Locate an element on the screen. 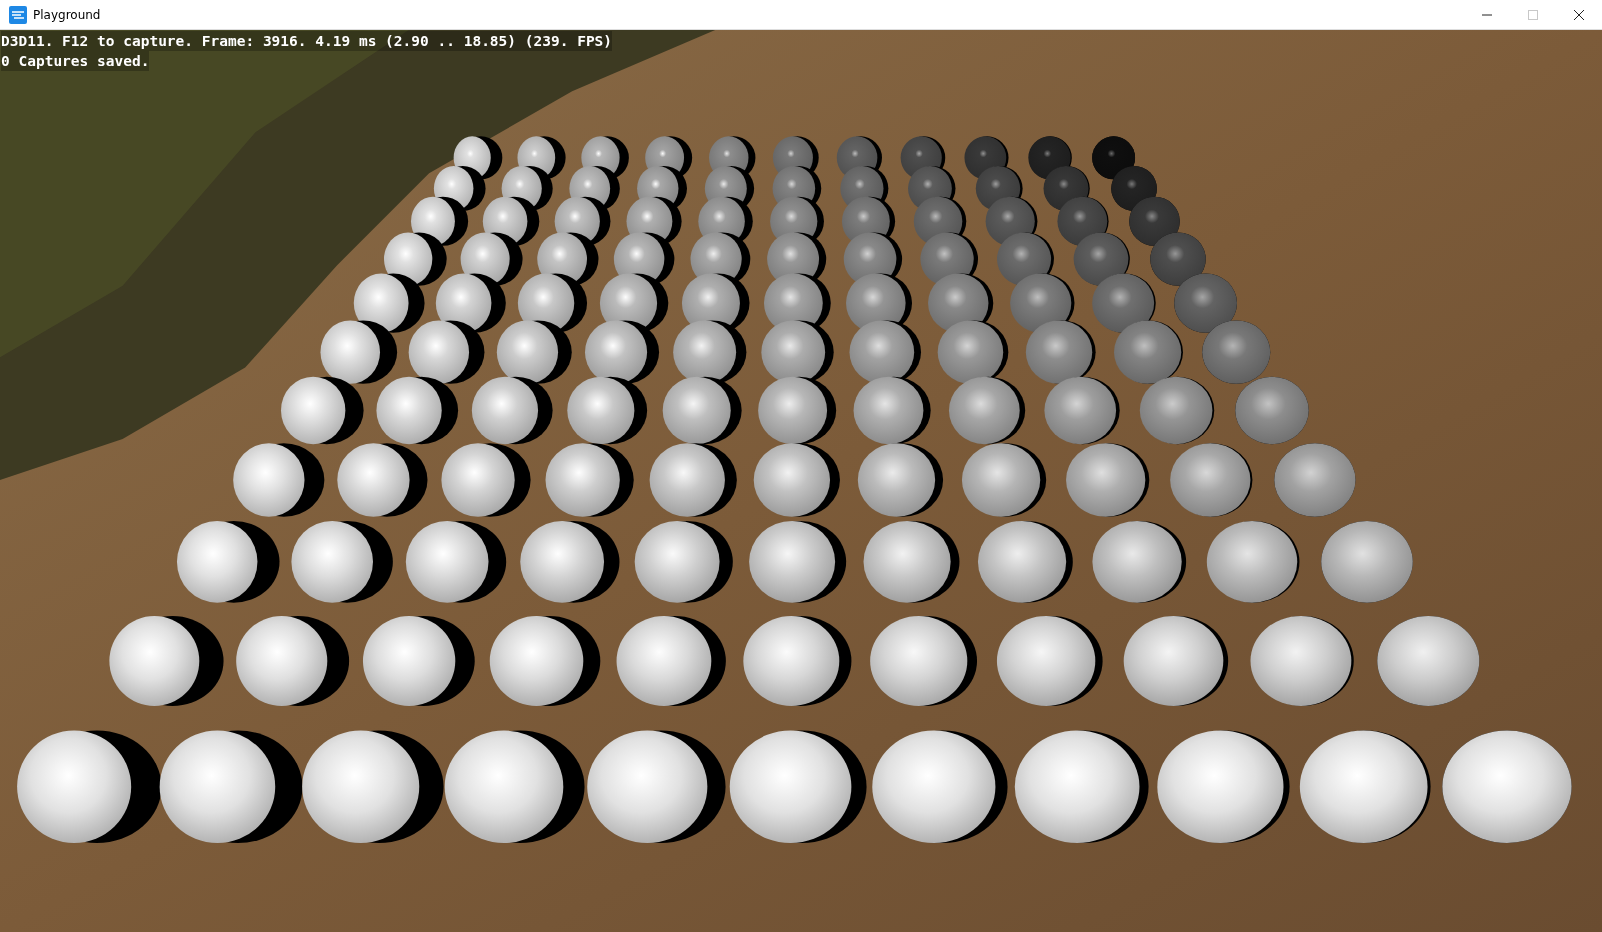 This screenshot has height=932, width=1602. window-title: Playground is located at coordinates (67, 14).